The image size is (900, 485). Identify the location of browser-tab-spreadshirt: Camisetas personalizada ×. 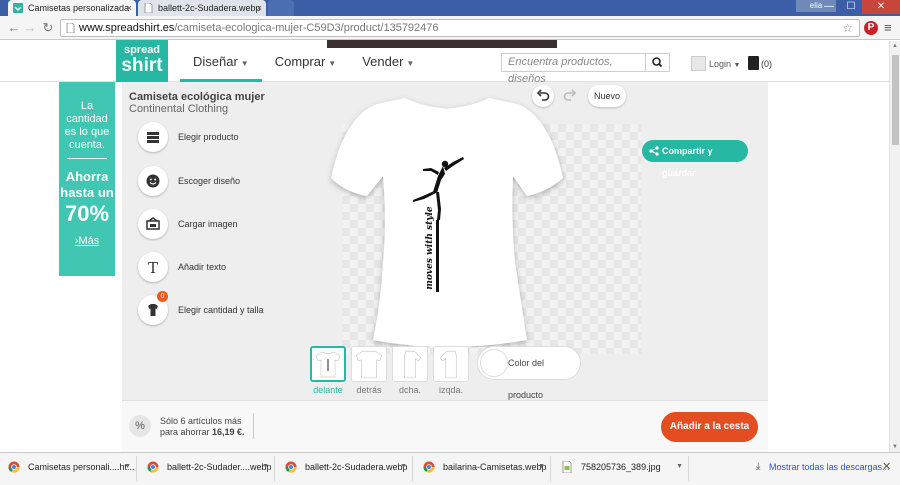
(72, 8).